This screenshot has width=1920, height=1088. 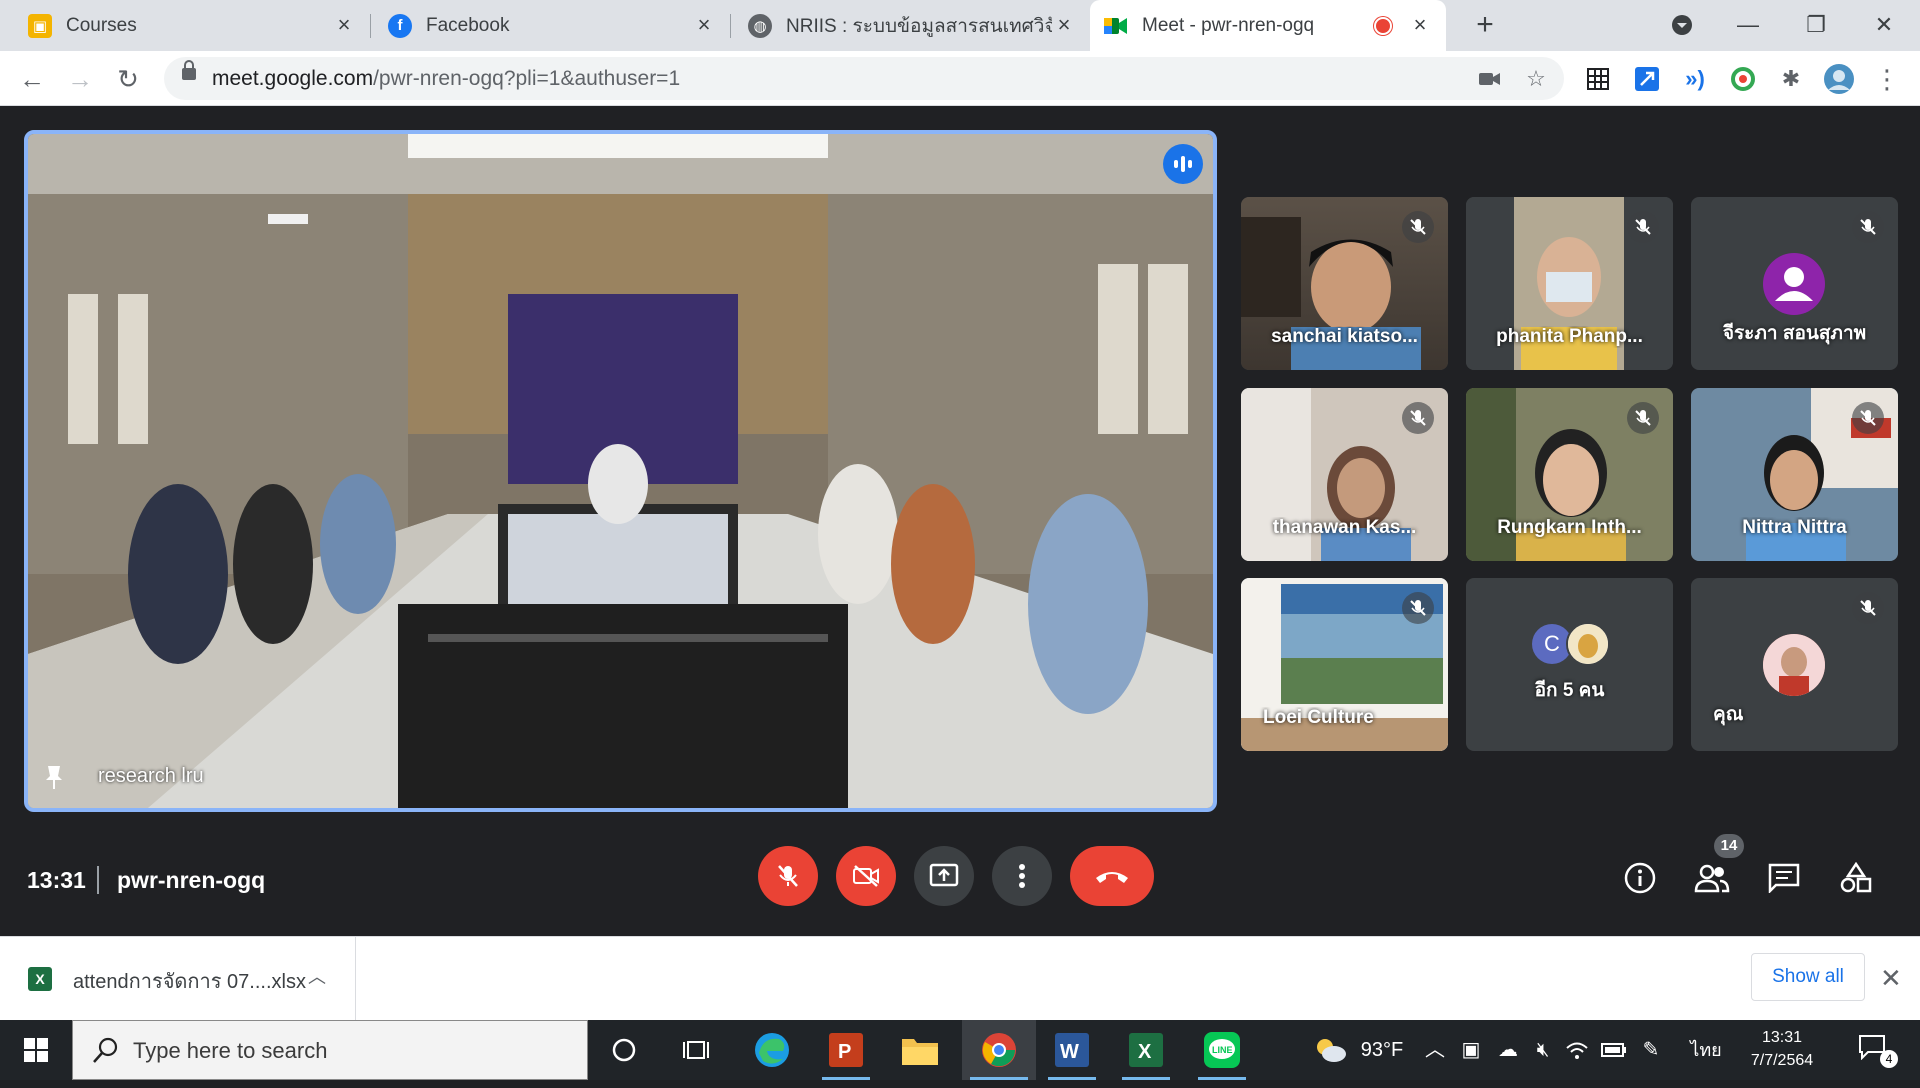 I want to click on participant-tile: Nittra Nittra, so click(x=1794, y=474).